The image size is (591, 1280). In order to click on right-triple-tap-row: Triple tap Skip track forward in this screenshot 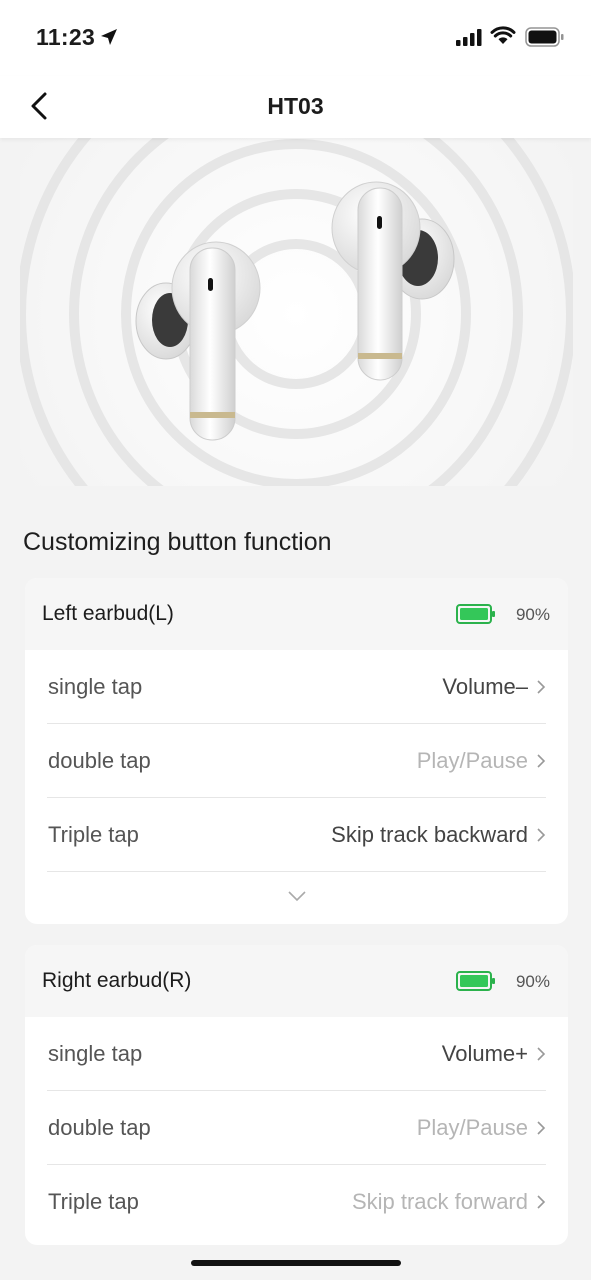, I will do `click(296, 1201)`.